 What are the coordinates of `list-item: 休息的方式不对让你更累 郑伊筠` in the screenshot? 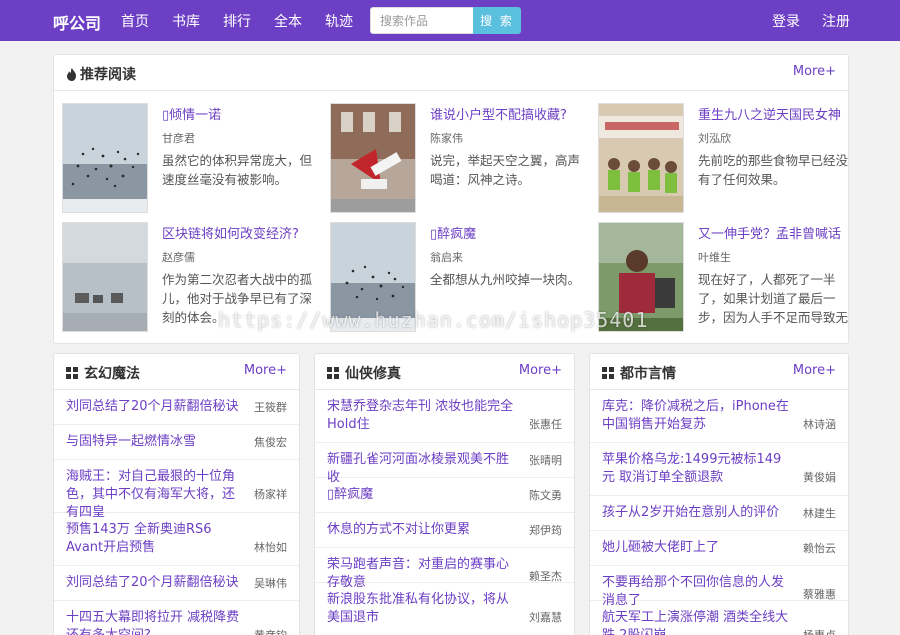 It's located at (444, 530).